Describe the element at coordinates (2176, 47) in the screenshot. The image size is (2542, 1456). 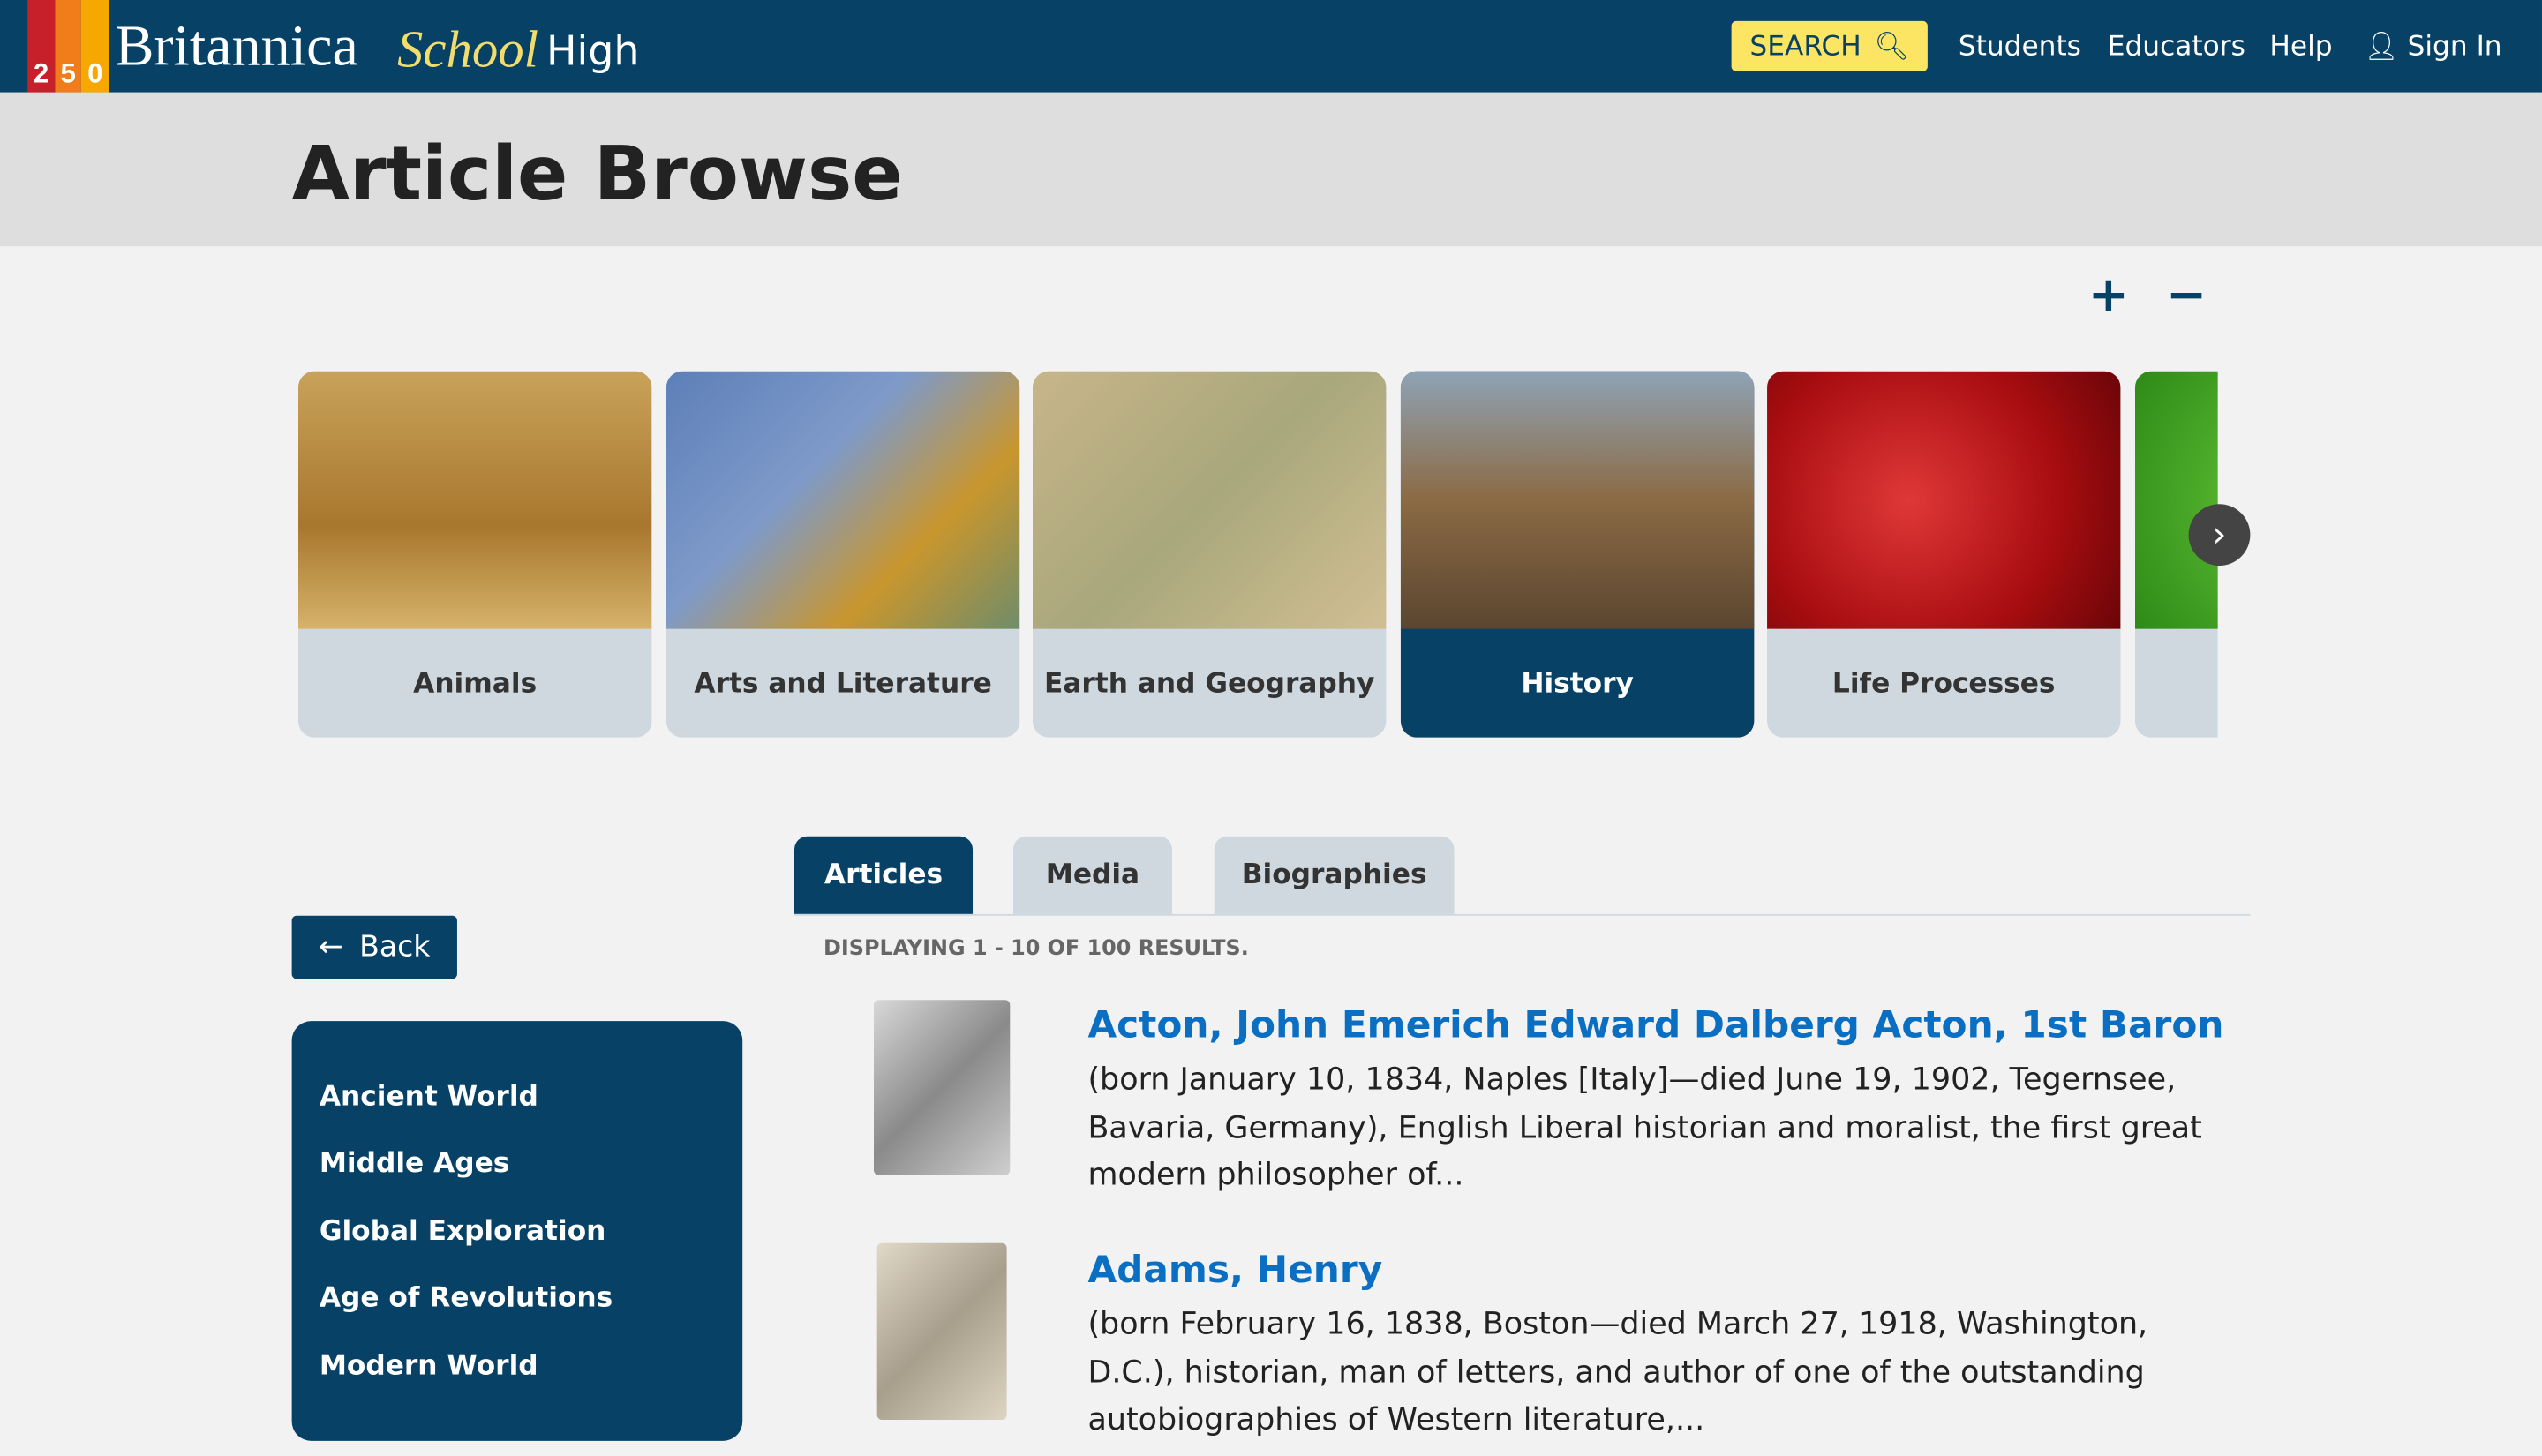
I see `nav-educators: Educators` at that location.